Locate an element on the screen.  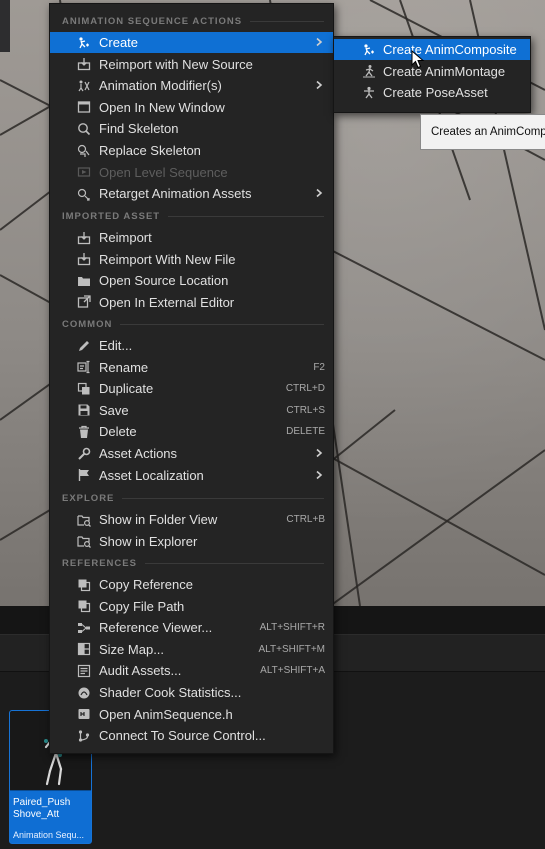
submenu-item-create-poseasset: Create PoseAsset is located at coordinates (432, 92).